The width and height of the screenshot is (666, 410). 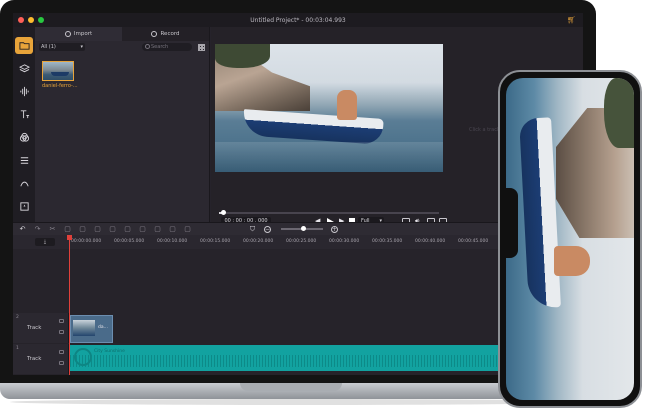 I want to click on shield-icon: ⛉, so click(x=252, y=229).